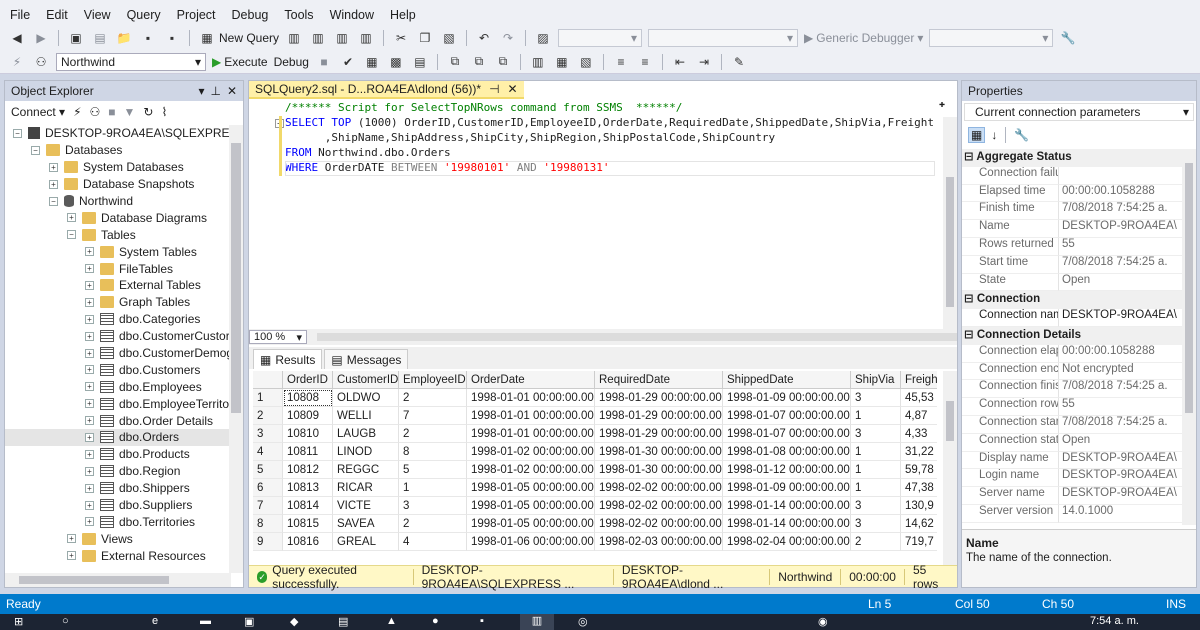  Describe the element at coordinates (118, 420) in the screenshot. I see `tree-node: + dbo.Order Details` at that location.